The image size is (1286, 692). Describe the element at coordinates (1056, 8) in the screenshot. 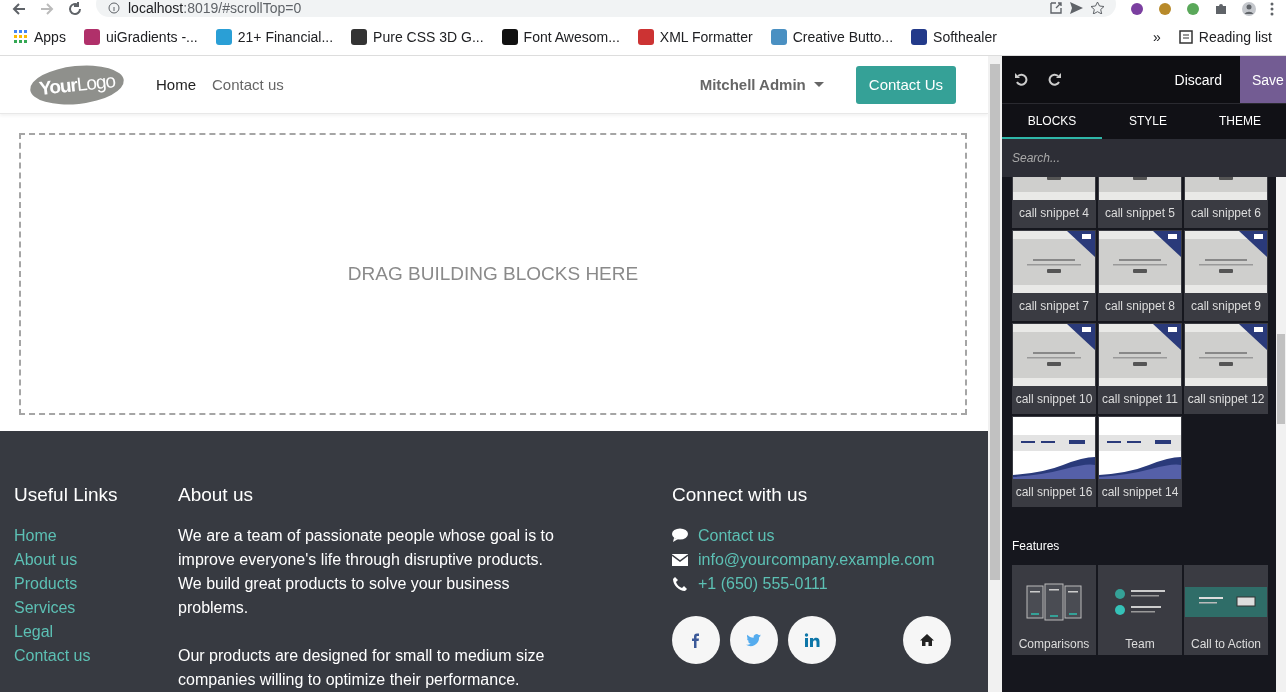

I see `open-external-icon` at that location.